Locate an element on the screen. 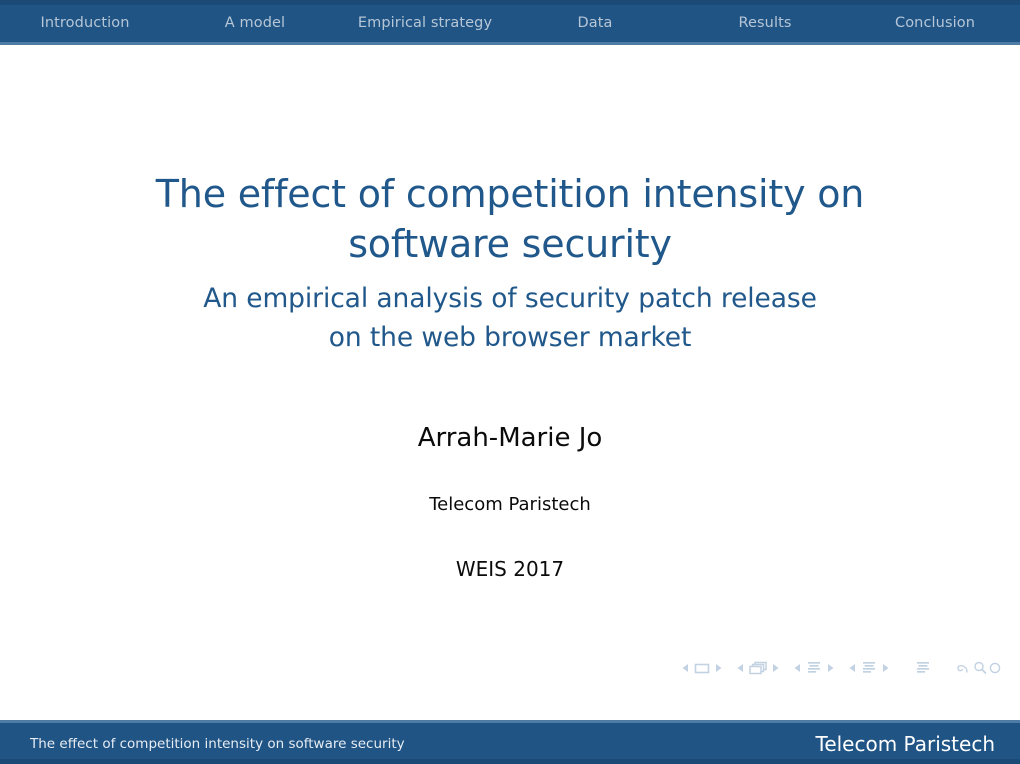  page-title-line-2: software security is located at coordinates (510, 244).